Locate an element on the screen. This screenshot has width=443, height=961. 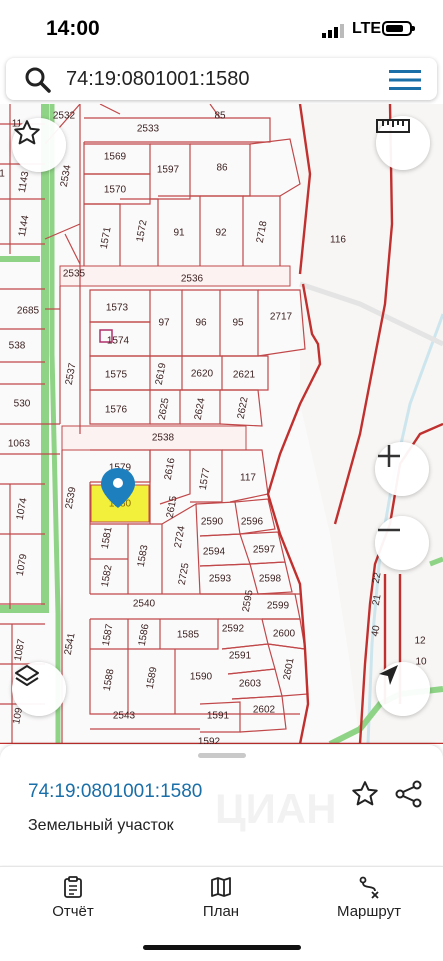
tab-report: Отчёт is located at coordinates (73, 897).